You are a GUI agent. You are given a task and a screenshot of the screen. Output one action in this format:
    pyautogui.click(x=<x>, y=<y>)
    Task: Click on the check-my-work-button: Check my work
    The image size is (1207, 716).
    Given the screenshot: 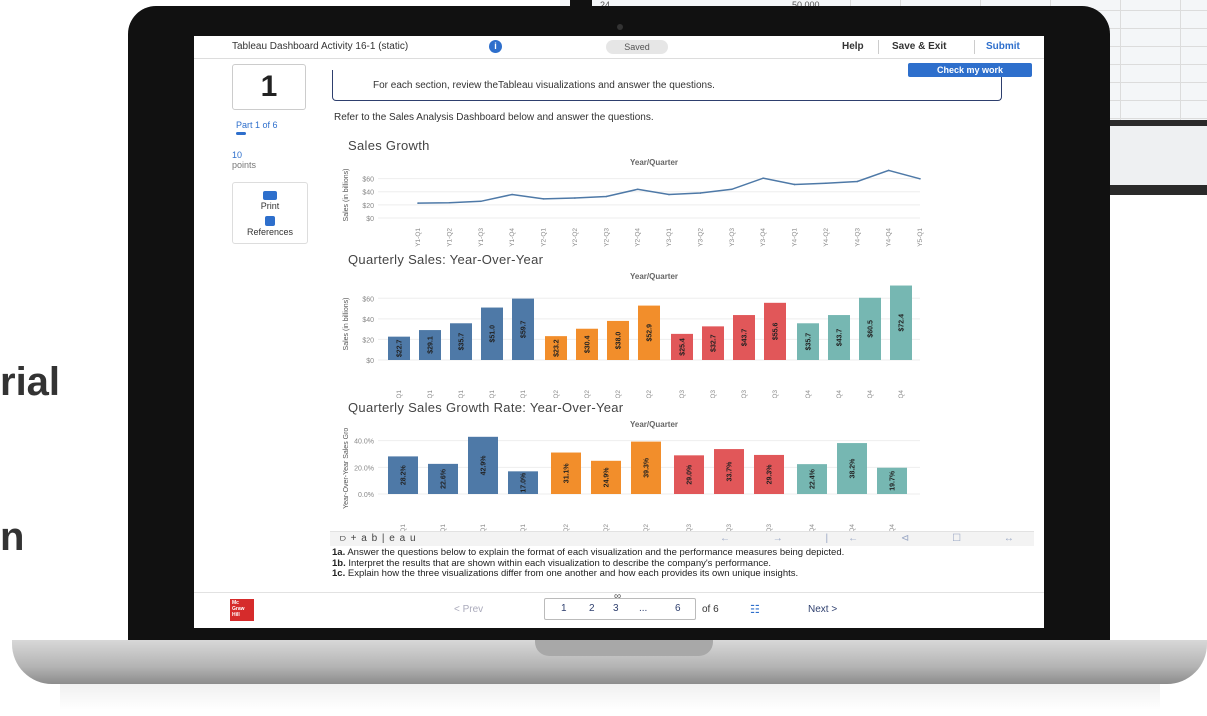 What is the action you would take?
    pyautogui.click(x=970, y=70)
    